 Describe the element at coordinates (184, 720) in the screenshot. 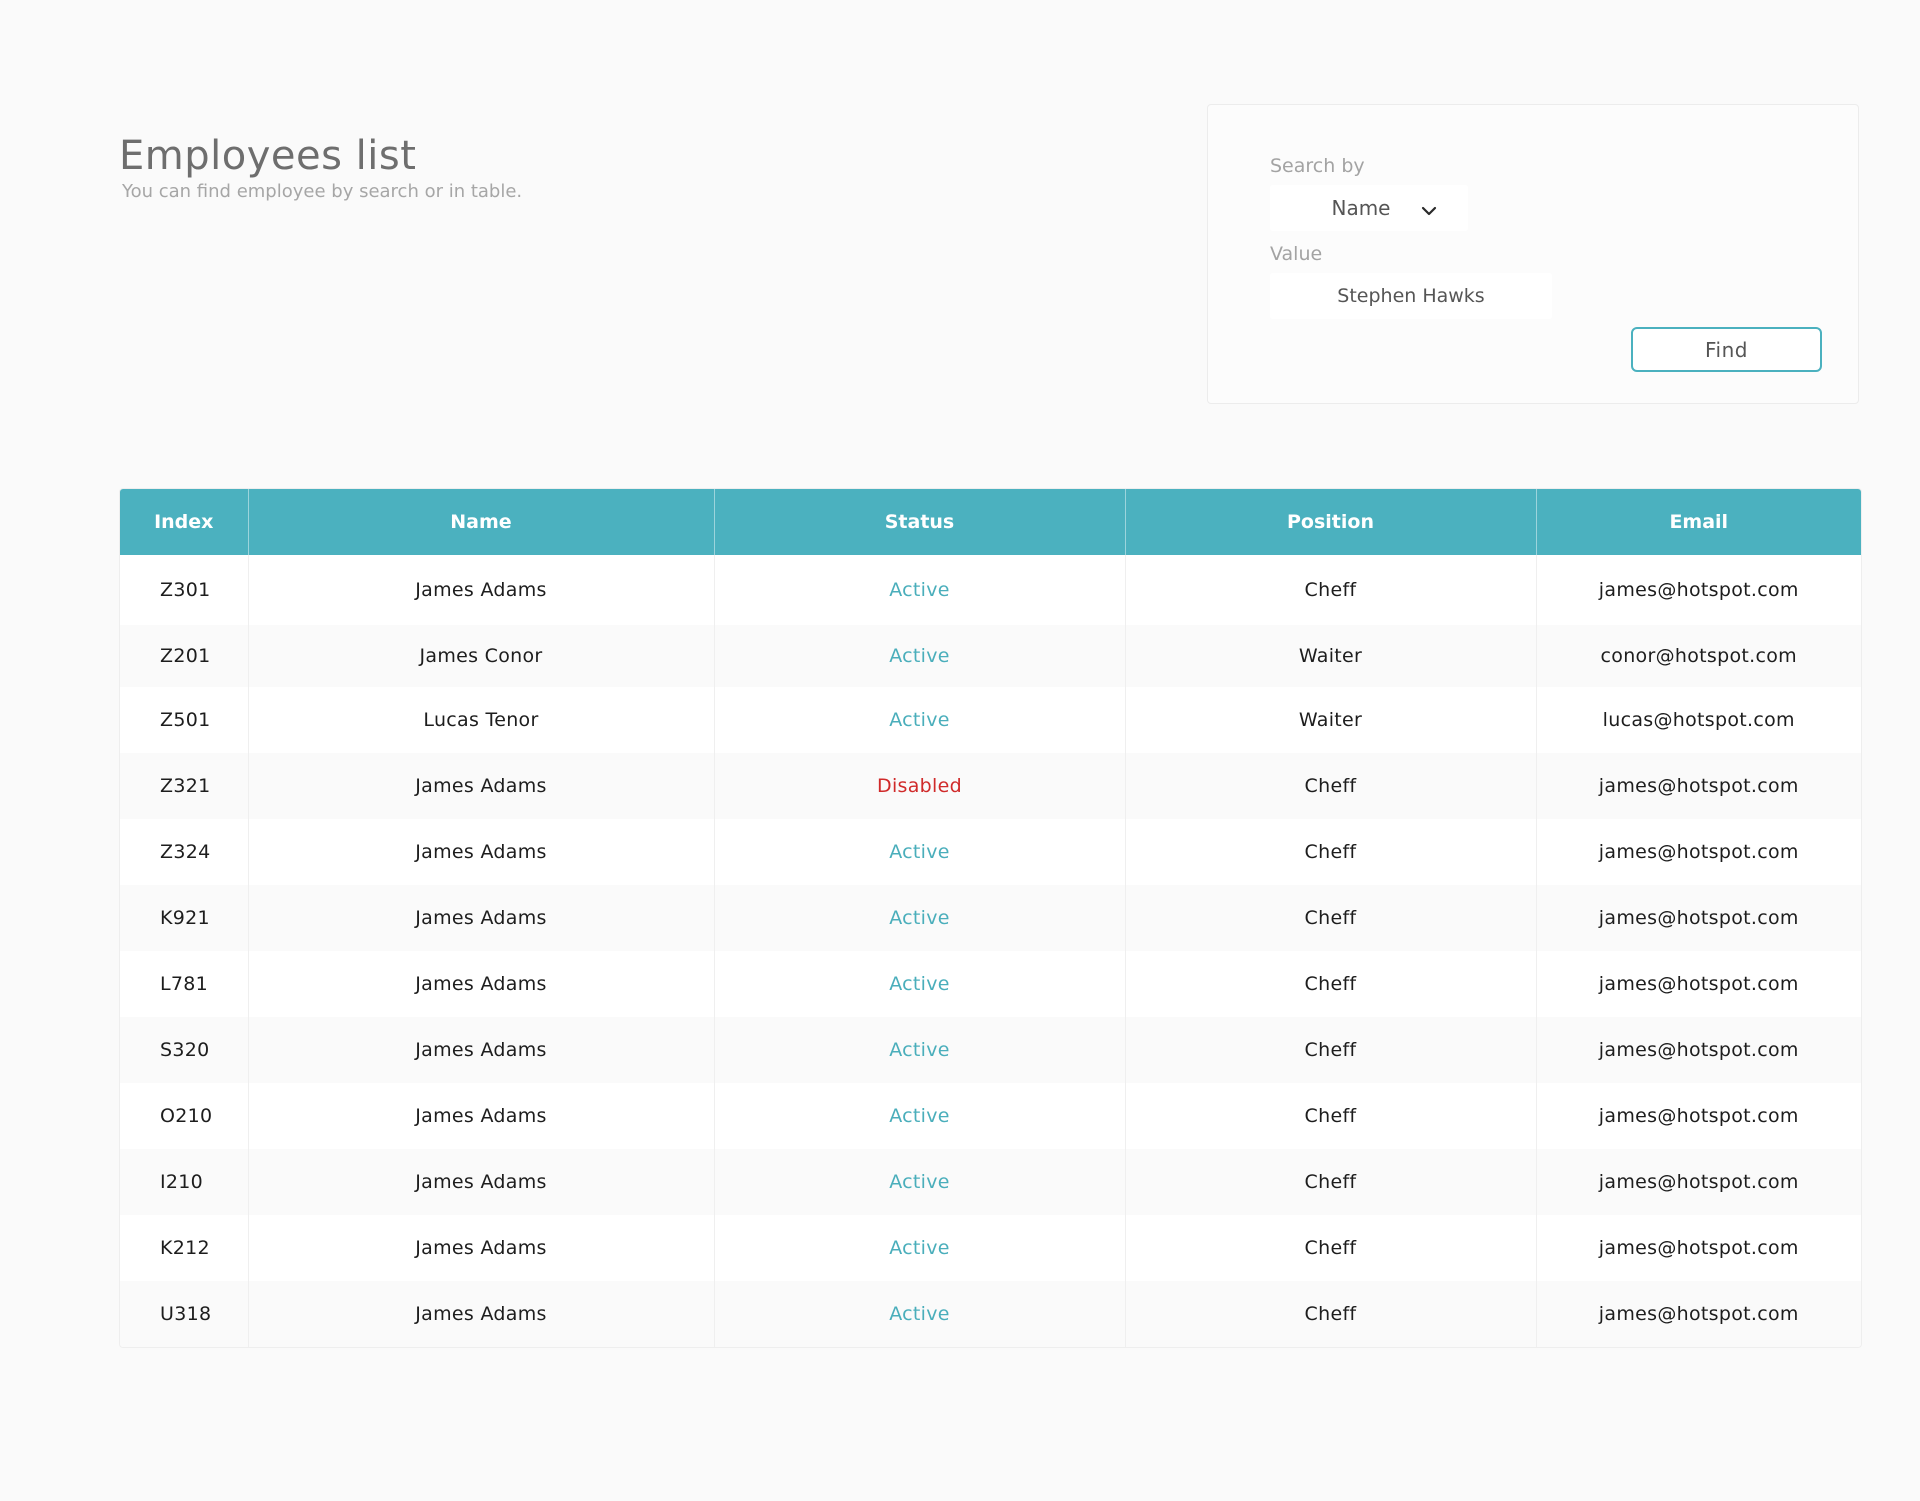

I see `cell-index: Z501` at that location.